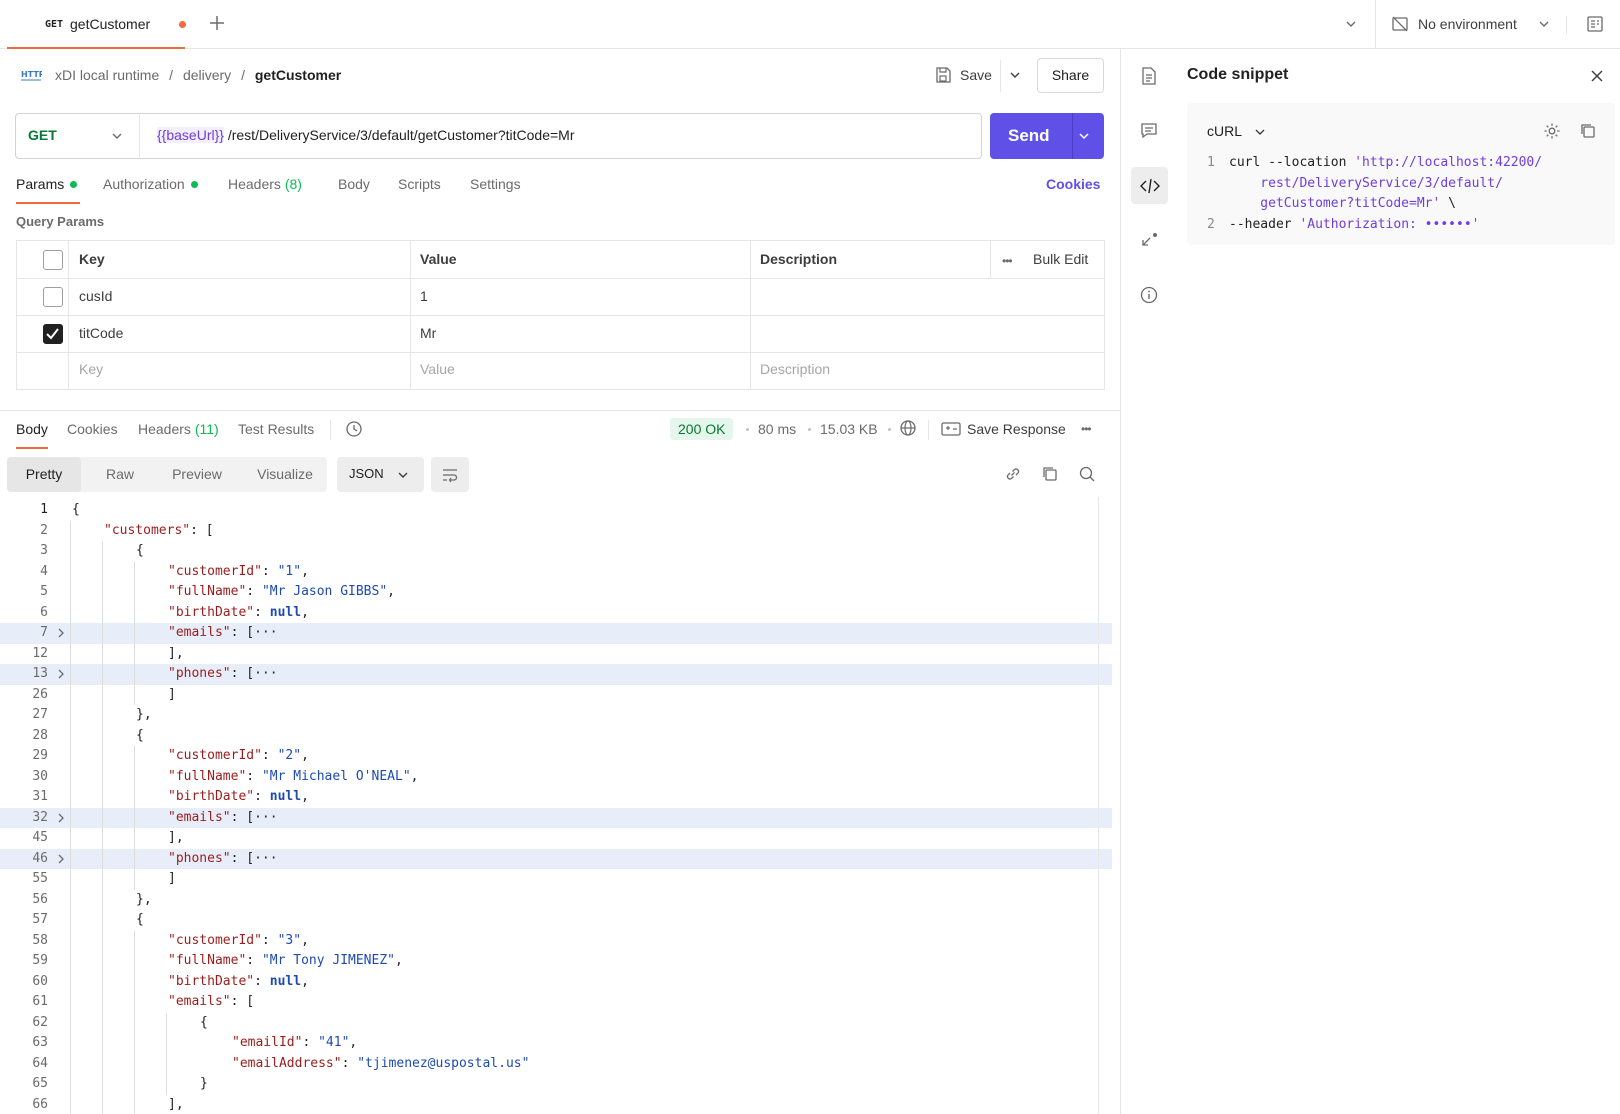  I want to click on code-token: "birthDate", so click(211, 612).